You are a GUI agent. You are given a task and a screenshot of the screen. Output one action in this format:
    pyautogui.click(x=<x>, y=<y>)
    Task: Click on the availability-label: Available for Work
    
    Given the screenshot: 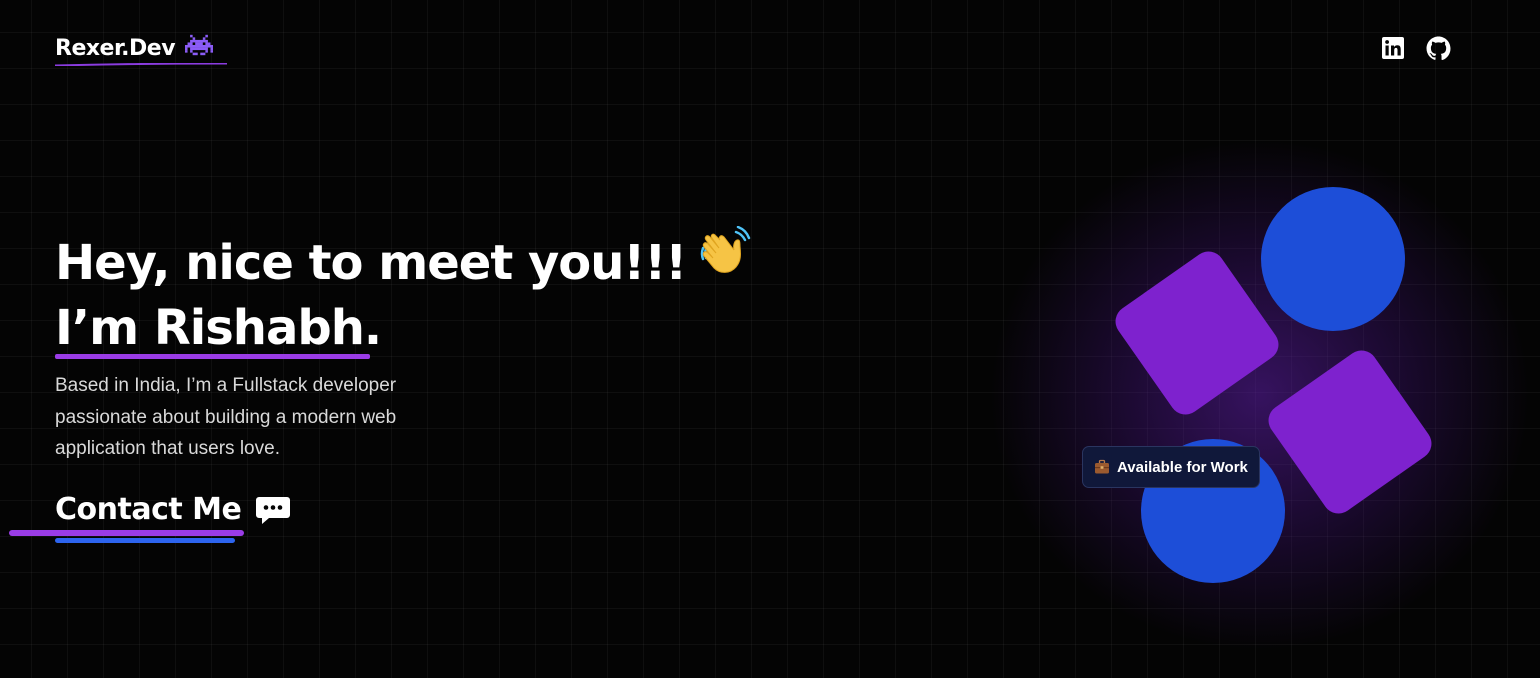 What is the action you would take?
    pyautogui.click(x=1182, y=467)
    